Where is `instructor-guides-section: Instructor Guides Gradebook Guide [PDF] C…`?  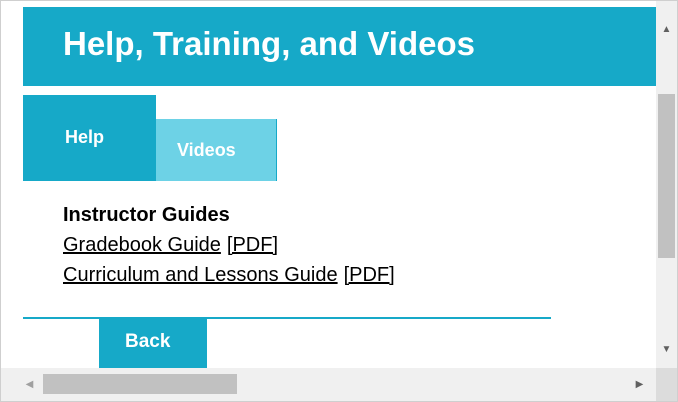 instructor-guides-section: Instructor Guides Gradebook Guide [PDF] C… is located at coordinates (229, 245).